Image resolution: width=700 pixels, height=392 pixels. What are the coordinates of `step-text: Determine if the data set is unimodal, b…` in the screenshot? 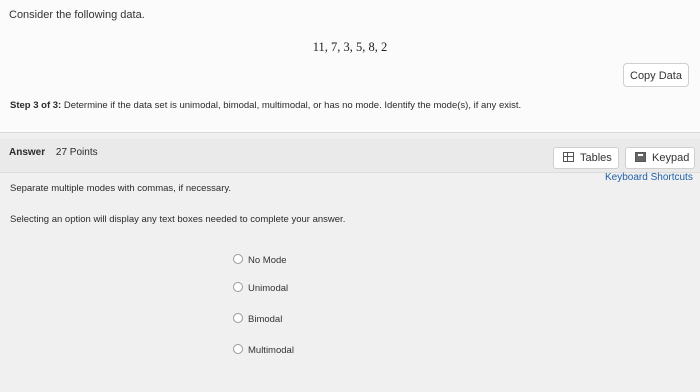 It's located at (292, 105).